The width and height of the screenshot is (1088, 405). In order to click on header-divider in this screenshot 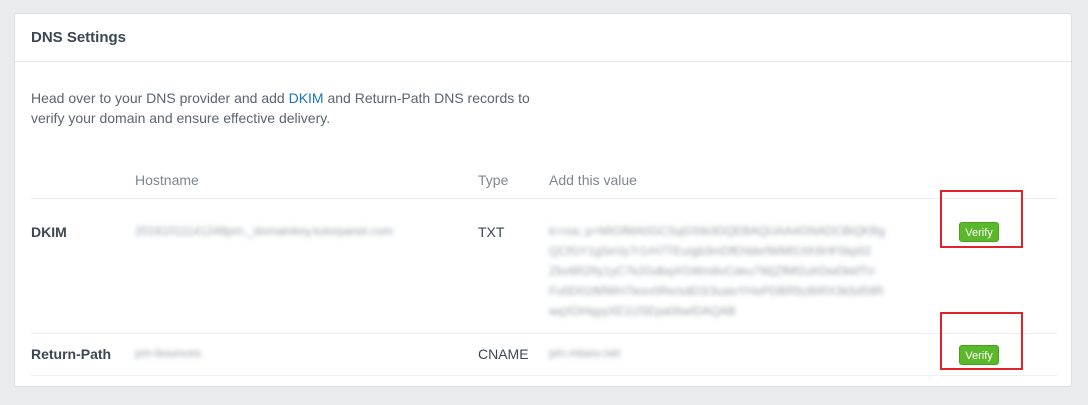, I will do `click(544, 198)`.